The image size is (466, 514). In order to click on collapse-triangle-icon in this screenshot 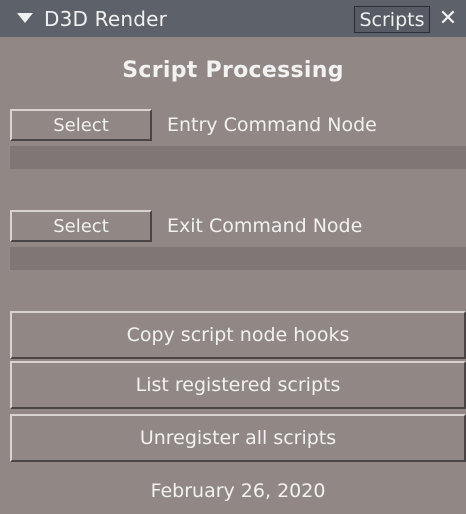, I will do `click(25, 18)`.